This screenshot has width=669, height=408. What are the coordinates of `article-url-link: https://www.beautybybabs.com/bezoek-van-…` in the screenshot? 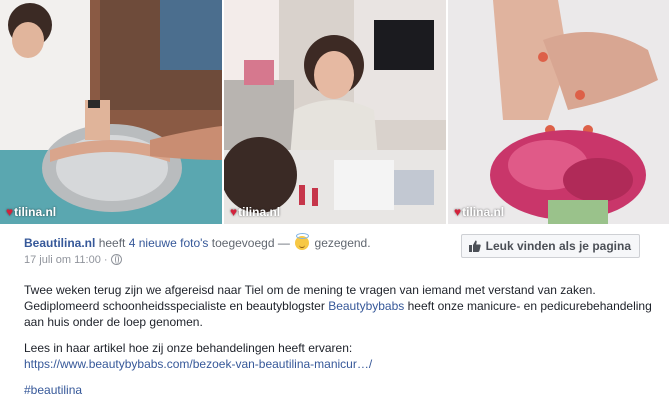 It's located at (198, 364).